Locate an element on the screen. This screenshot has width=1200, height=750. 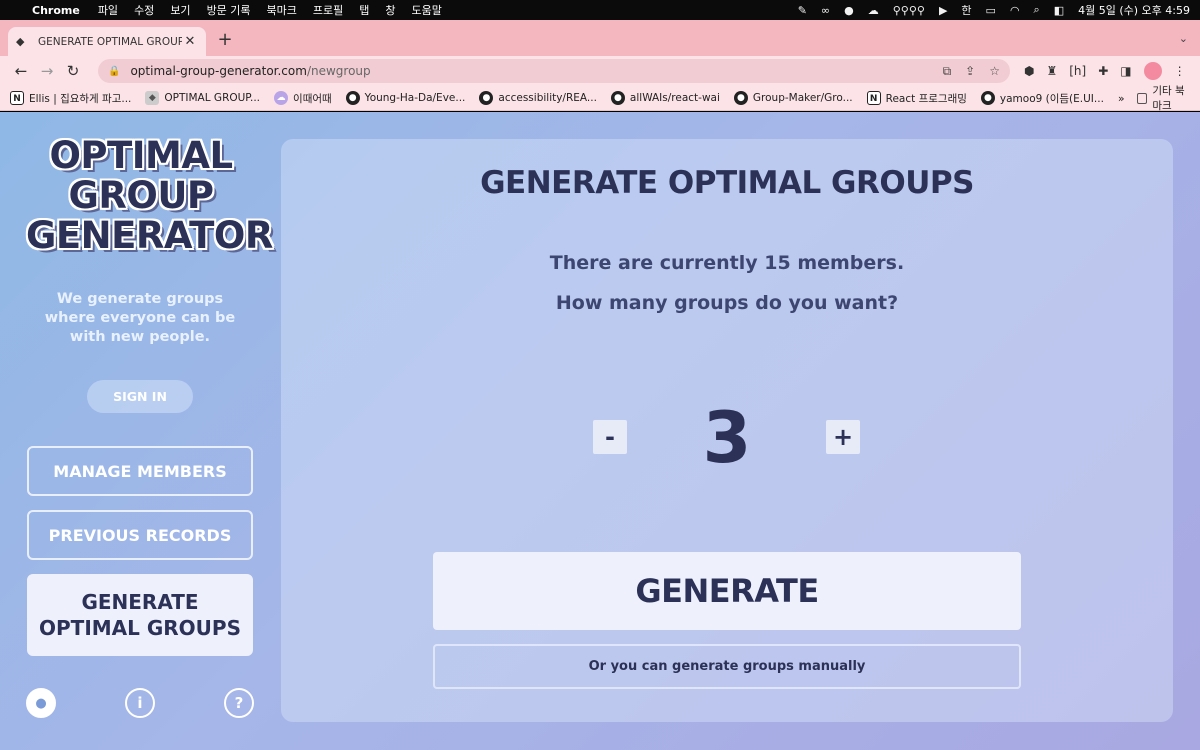
help-icon: ? is located at coordinates (239, 703).